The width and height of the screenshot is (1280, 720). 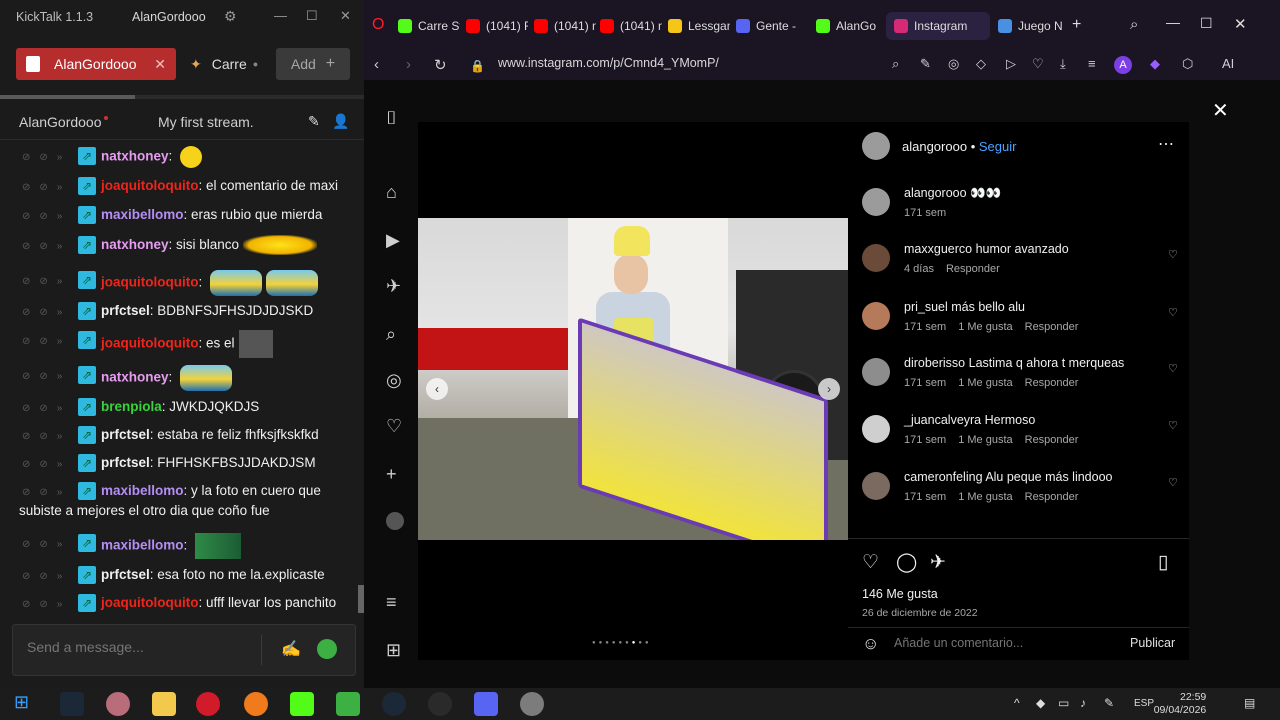 What do you see at coordinates (391, 602) in the screenshot?
I see `more-menu-icon: ≡` at bounding box center [391, 602].